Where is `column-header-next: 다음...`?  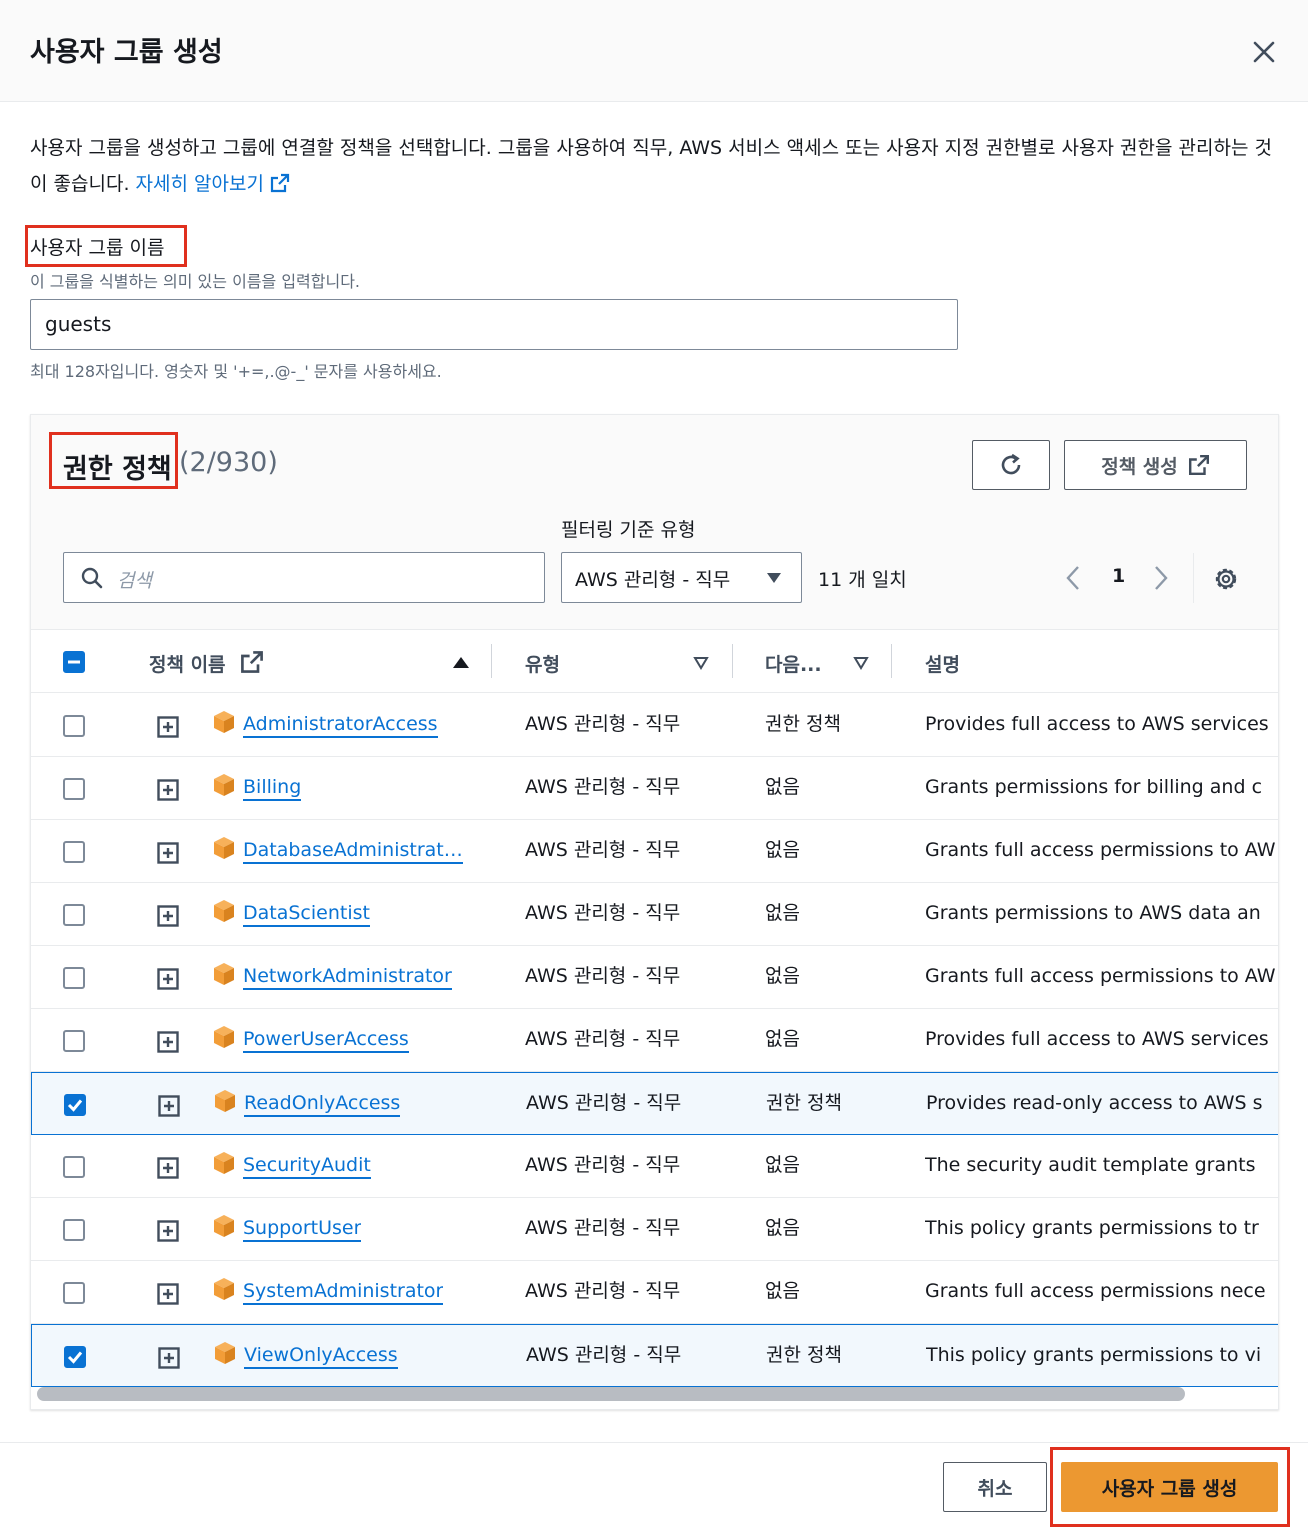
column-header-next: 다음... is located at coordinates (793, 663).